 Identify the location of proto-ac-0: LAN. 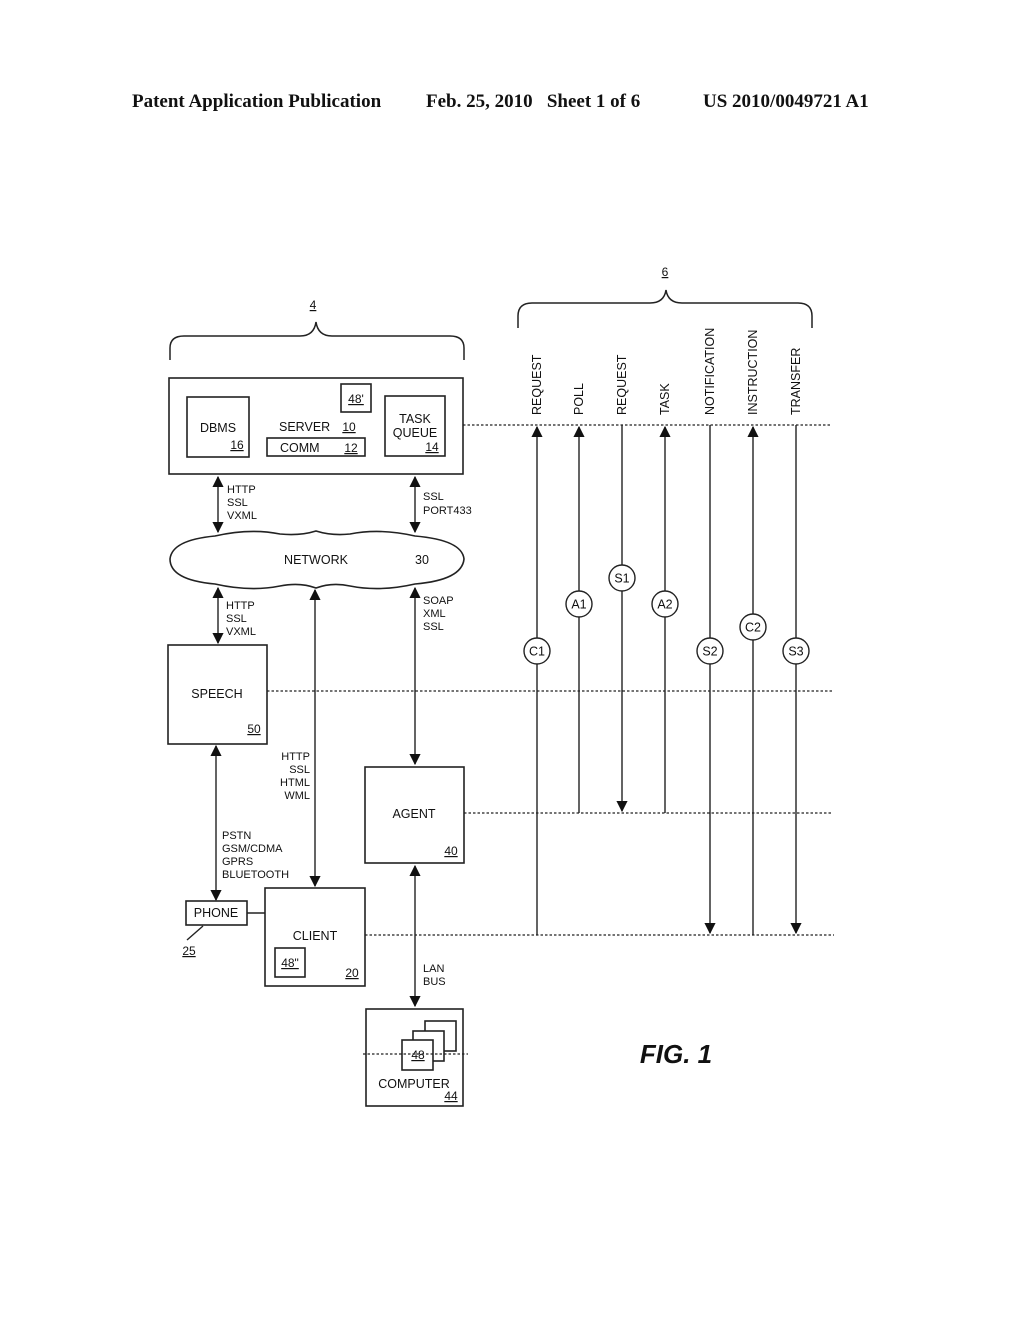
(433, 969).